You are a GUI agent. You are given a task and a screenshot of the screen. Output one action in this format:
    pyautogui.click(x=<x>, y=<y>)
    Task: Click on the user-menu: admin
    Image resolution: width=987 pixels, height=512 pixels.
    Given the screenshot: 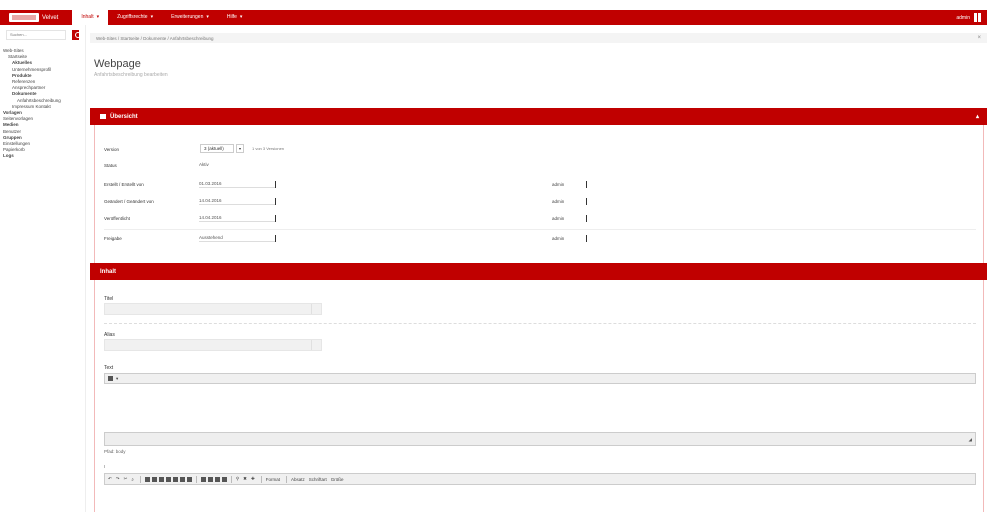 What is the action you would take?
    pyautogui.click(x=968, y=17)
    